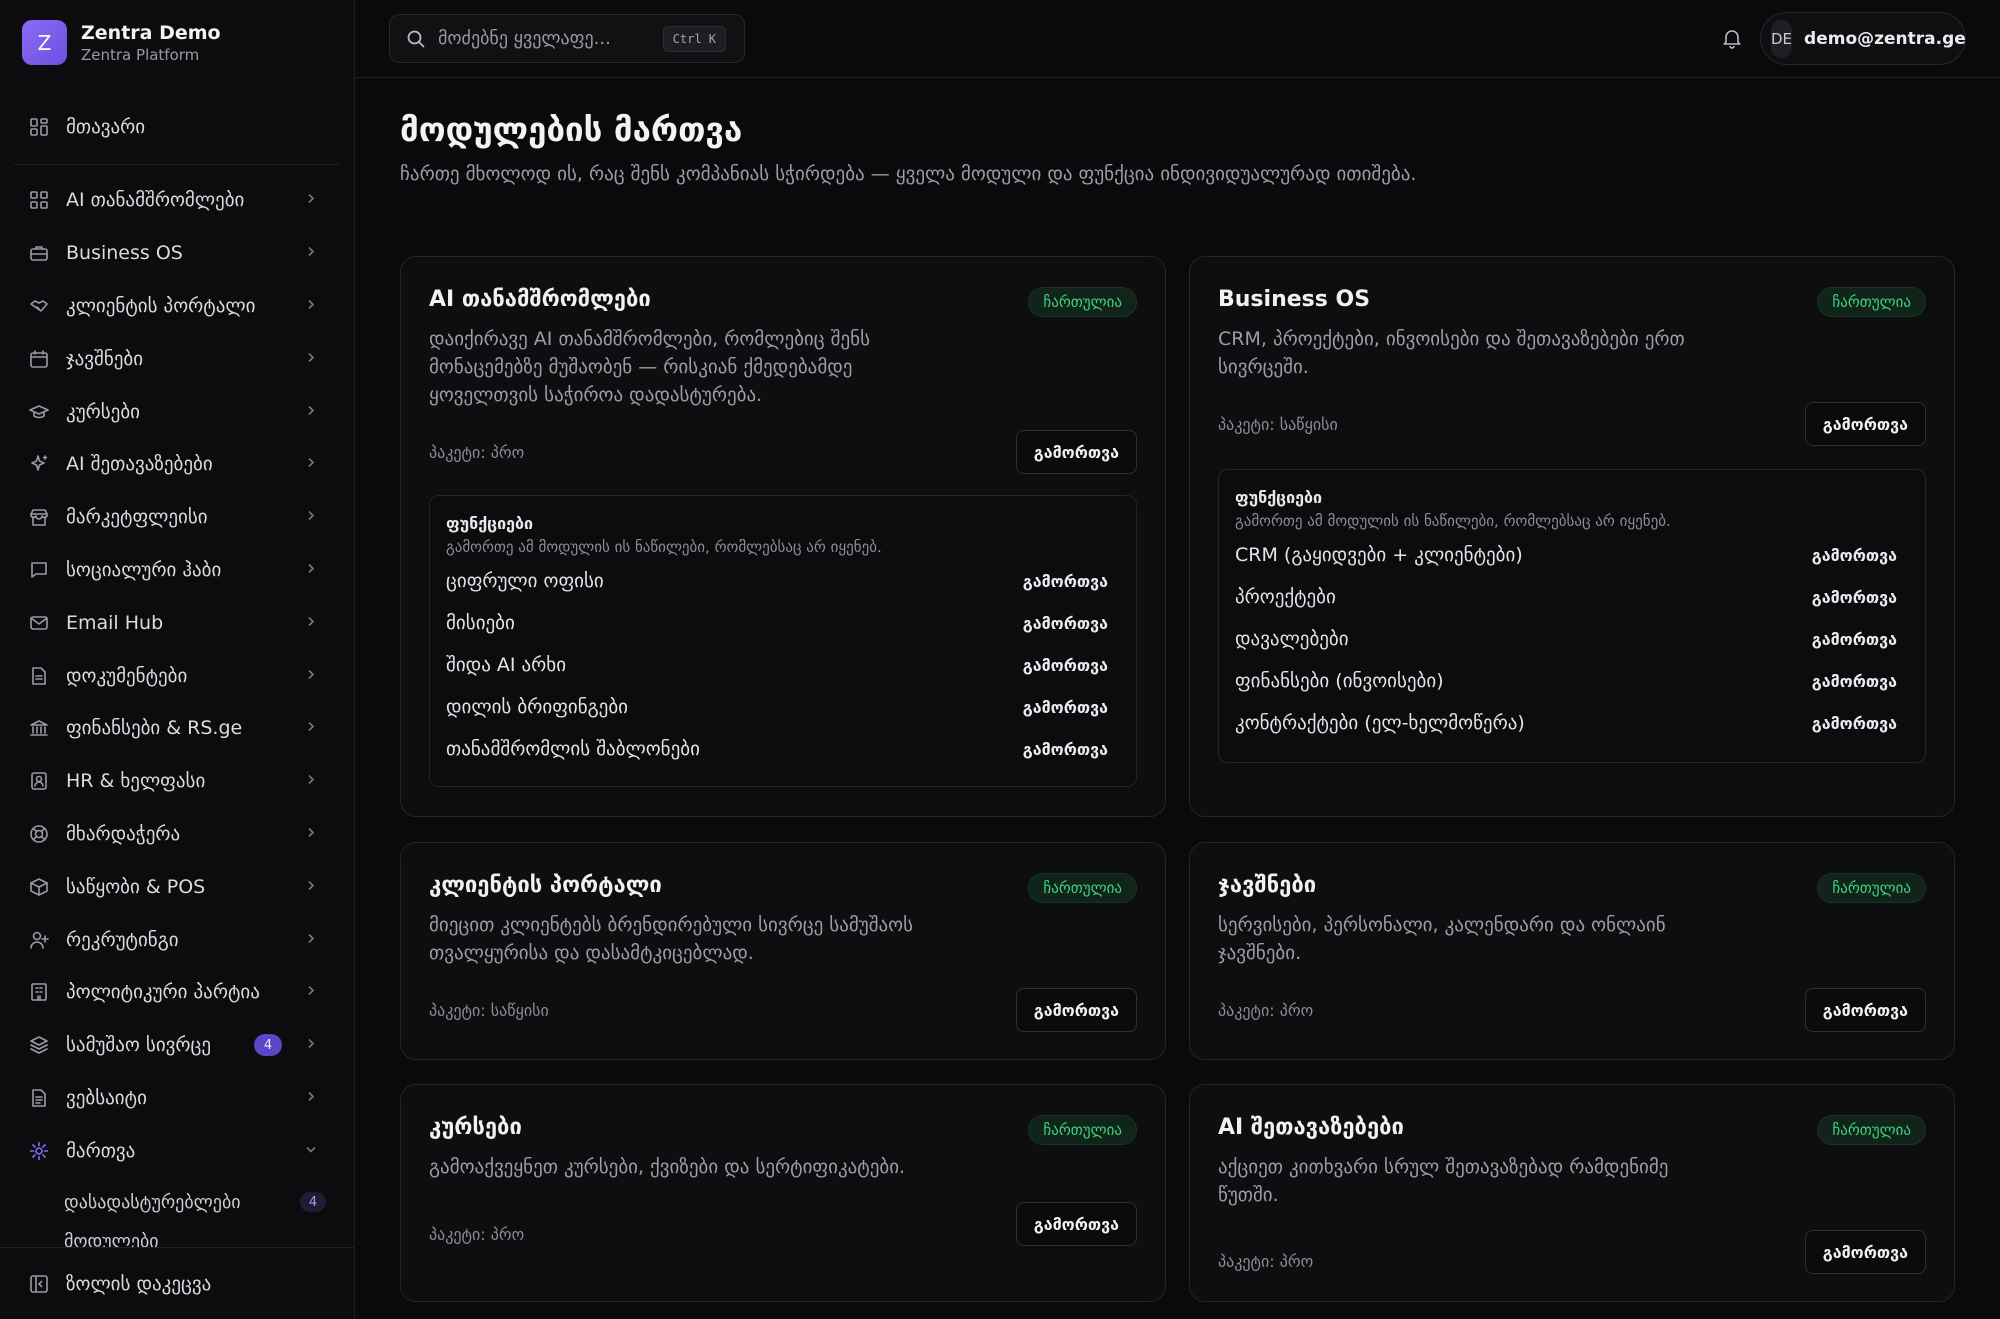 The image size is (2000, 1319). What do you see at coordinates (177, 1283) in the screenshot?
I see `collapse-sidebar-button: ზოლის დაკეცვა` at bounding box center [177, 1283].